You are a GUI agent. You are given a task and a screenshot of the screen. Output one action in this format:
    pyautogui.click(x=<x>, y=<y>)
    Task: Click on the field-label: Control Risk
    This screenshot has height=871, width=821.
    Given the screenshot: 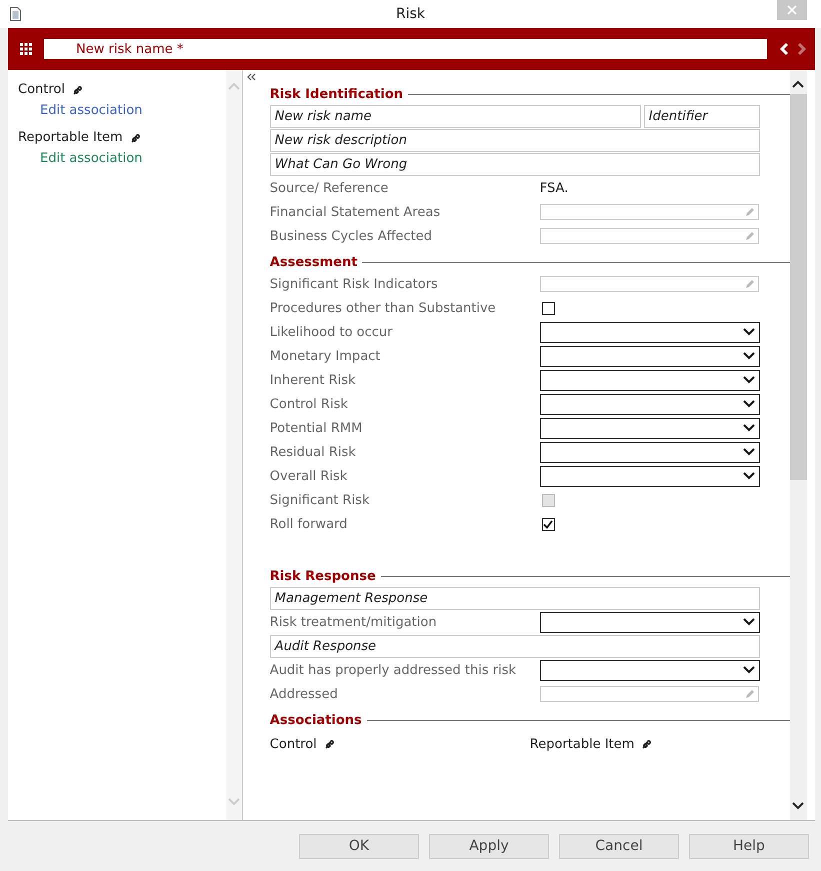 What is the action you would take?
    pyautogui.click(x=309, y=404)
    